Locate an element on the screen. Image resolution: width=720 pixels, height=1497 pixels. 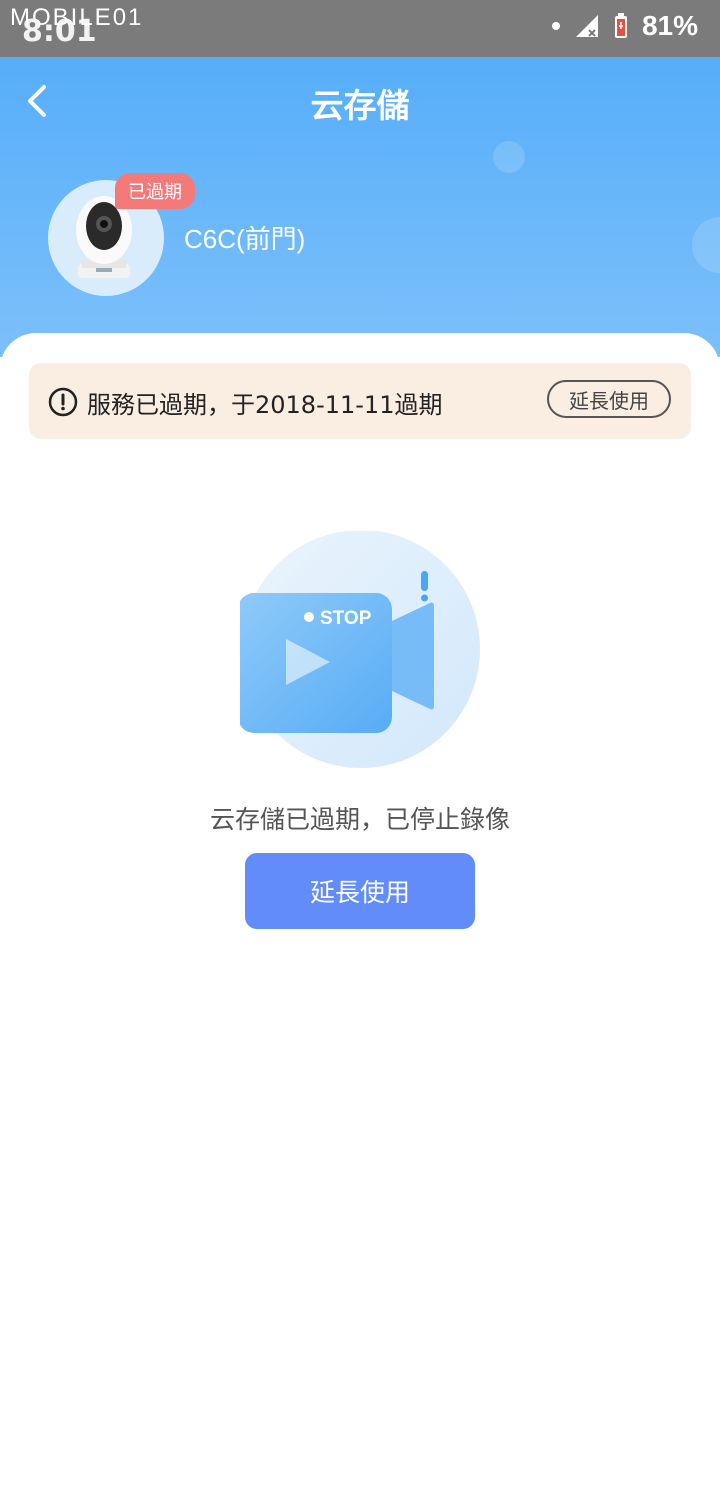
recording-stopped-illustration: STOP is located at coordinates (361, 654).